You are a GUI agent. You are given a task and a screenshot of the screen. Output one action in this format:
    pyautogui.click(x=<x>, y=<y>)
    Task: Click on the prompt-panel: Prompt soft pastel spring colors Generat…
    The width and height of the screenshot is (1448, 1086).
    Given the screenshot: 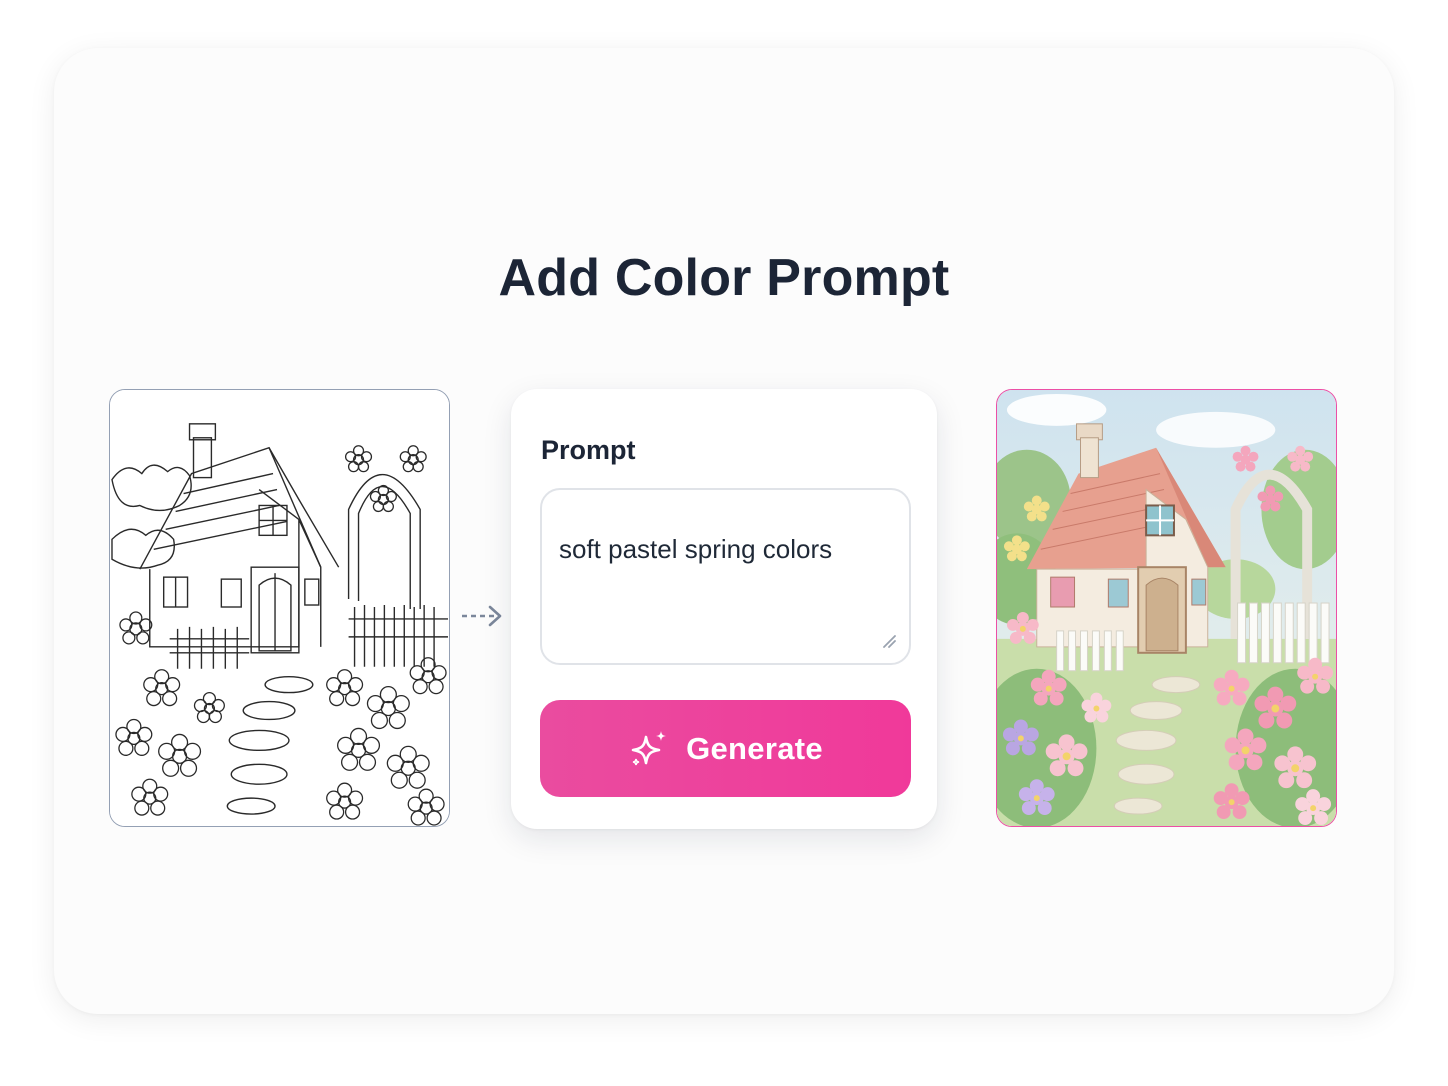 What is the action you would take?
    pyautogui.click(x=724, y=609)
    